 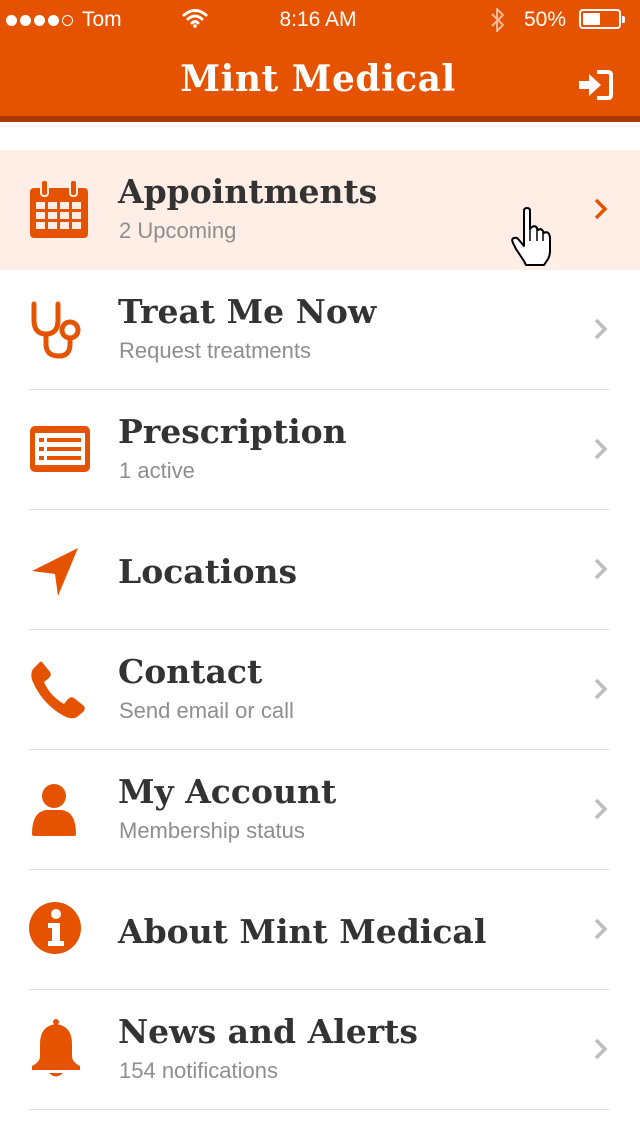 I want to click on hand-pointer-cursor-icon, so click(x=531, y=236).